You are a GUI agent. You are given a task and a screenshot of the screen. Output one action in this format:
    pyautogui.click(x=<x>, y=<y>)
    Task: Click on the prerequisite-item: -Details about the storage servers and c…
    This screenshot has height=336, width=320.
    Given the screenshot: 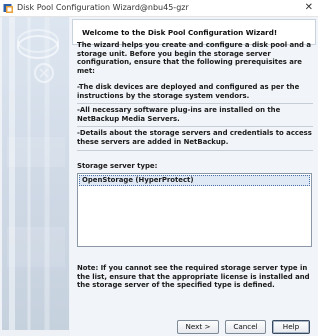 What is the action you would take?
    pyautogui.click(x=194, y=137)
    